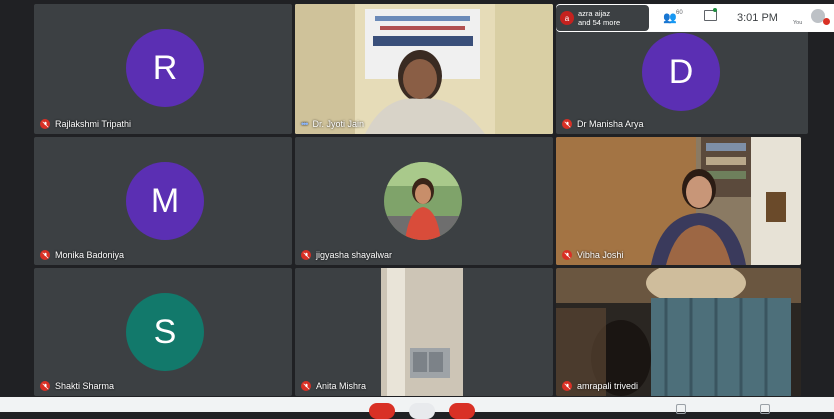 The width and height of the screenshot is (834, 419). What do you see at coordinates (765, 409) in the screenshot?
I see `activities-icon` at bounding box center [765, 409].